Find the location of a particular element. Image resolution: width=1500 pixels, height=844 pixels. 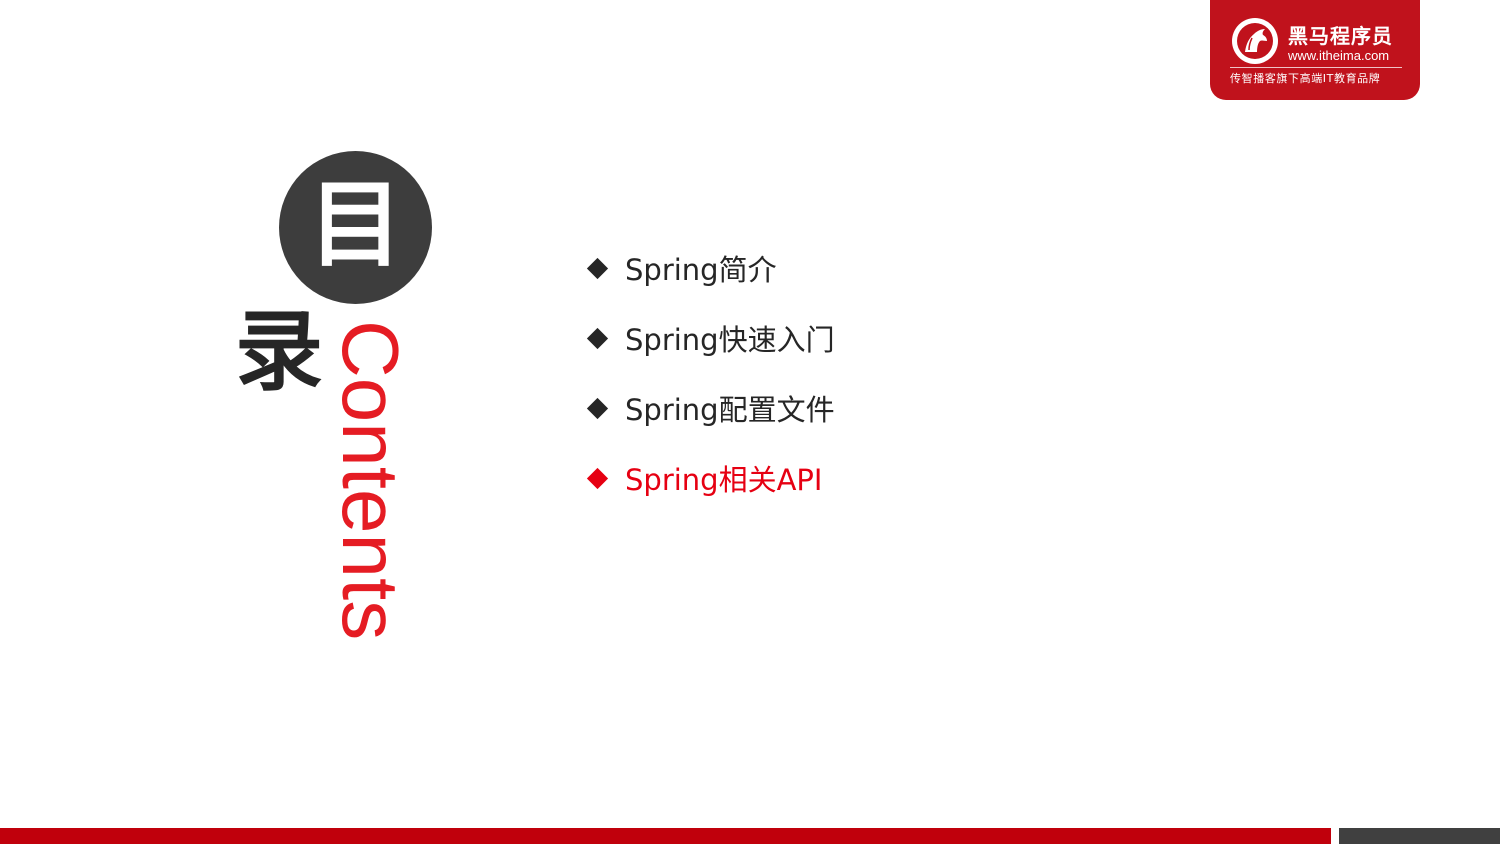

contents-title-vertical: Contents is located at coordinates (370, 480).